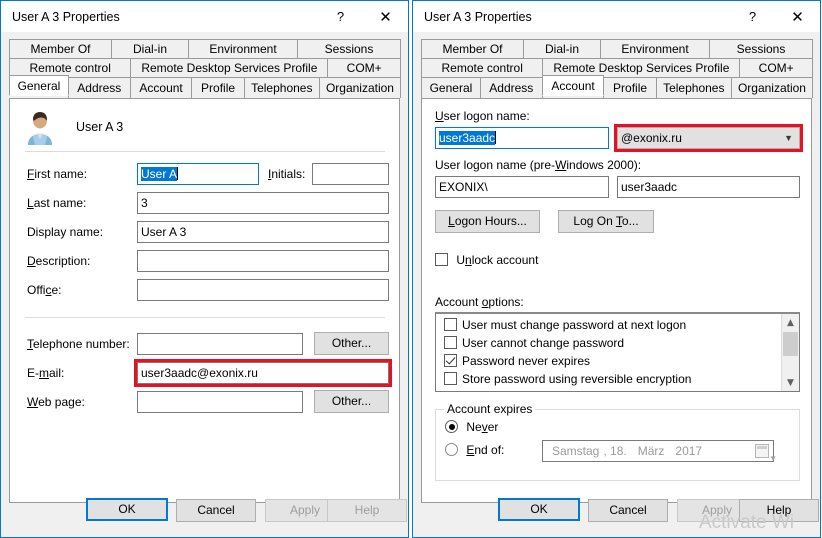 The height and width of the screenshot is (538, 822). What do you see at coordinates (478, 16) in the screenshot?
I see `window-title-right: User A 3 Properties` at bounding box center [478, 16].